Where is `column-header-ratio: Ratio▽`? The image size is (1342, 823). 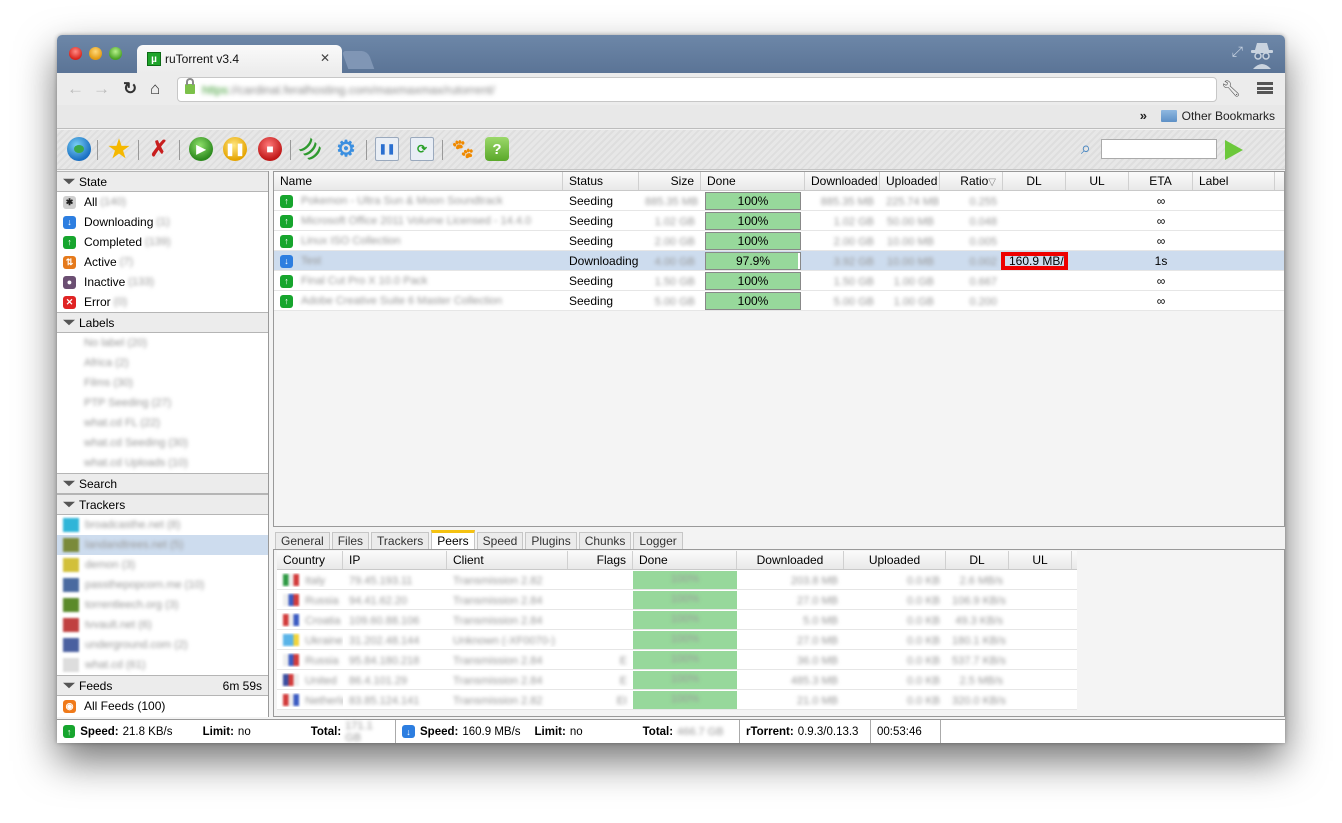
column-header-ratio: Ratio▽ is located at coordinates (971, 181).